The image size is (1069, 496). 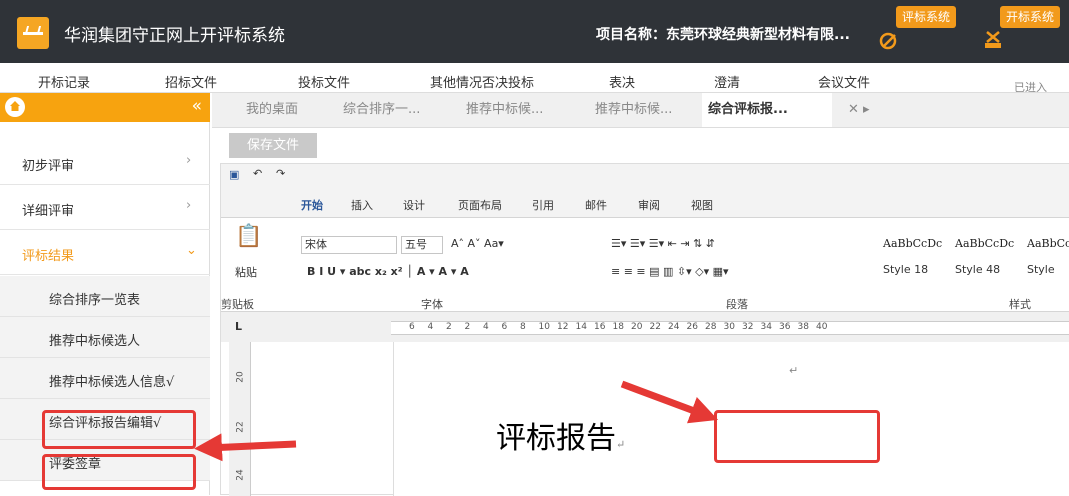 What do you see at coordinates (15, 107) in the screenshot?
I see `home-icon` at bounding box center [15, 107].